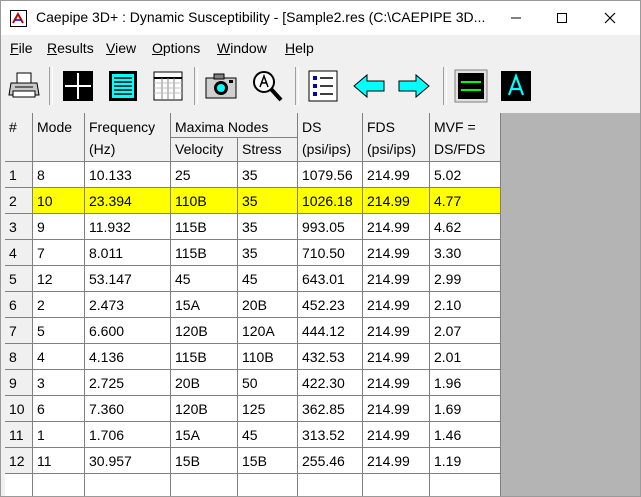 The height and width of the screenshot is (497, 641). What do you see at coordinates (250, 383) in the screenshot?
I see `cell-stress: 50` at bounding box center [250, 383].